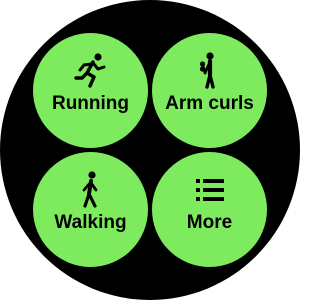 This screenshot has height=300, width=320. I want to click on tile-label: Arm curls, so click(209, 103).